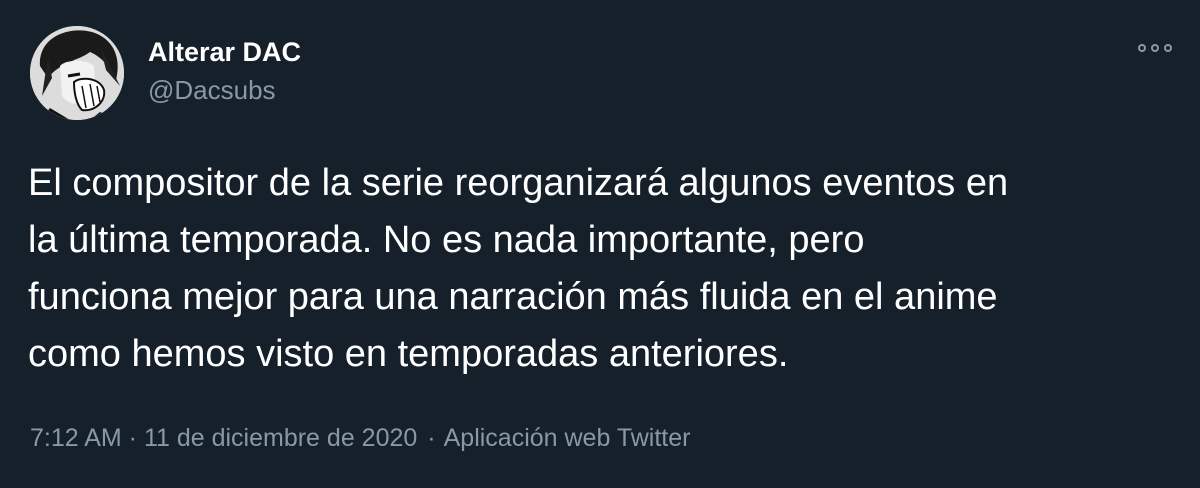 This screenshot has width=1200, height=488. Describe the element at coordinates (567, 438) in the screenshot. I see `source-link: Aplicación web Twitter` at that location.